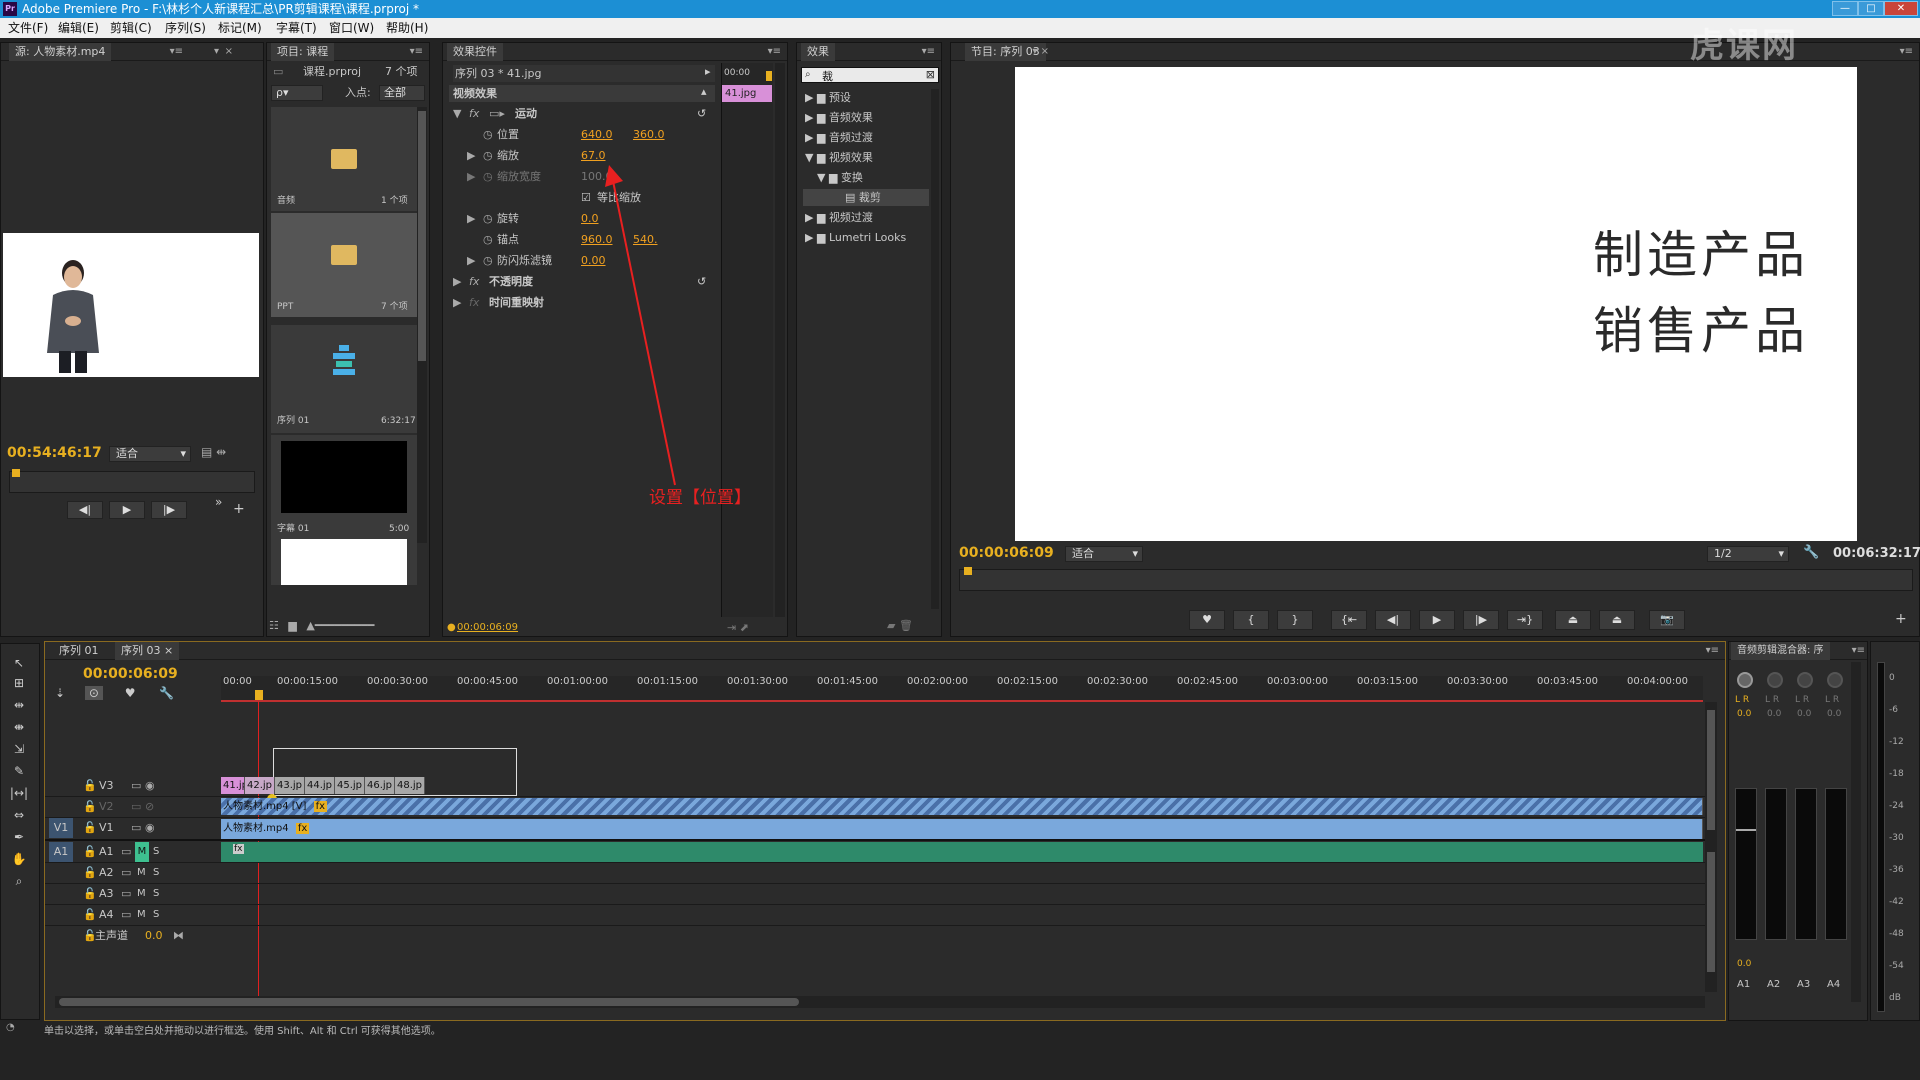 This screenshot has height=1080, width=1920. What do you see at coordinates (930, 74) in the screenshot?
I see `clear-search-icon: ⊠` at bounding box center [930, 74].